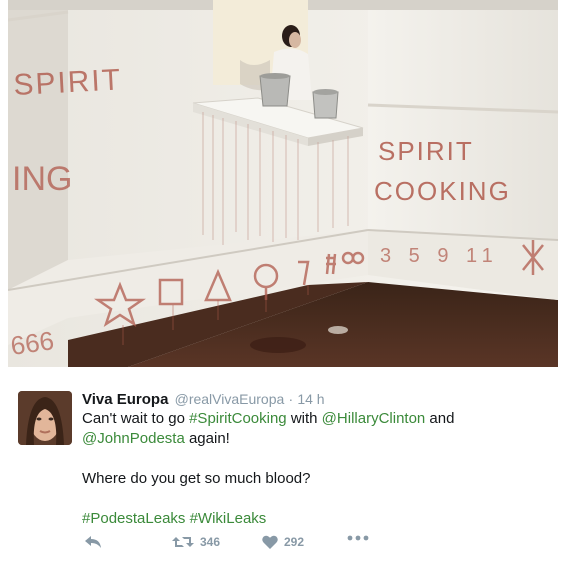 This screenshot has height=563, width=572. I want to click on tweet-timestamp: 14 h, so click(310, 399).